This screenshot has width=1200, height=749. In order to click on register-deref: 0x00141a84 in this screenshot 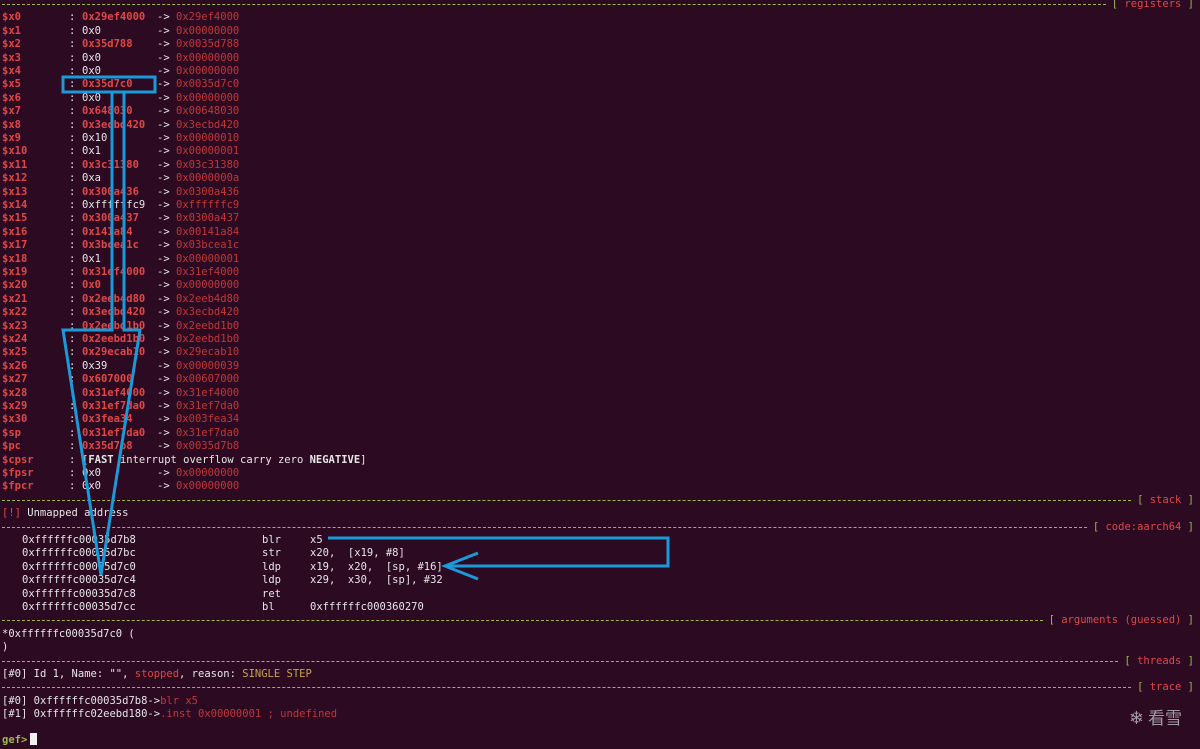, I will do `click(208, 231)`.